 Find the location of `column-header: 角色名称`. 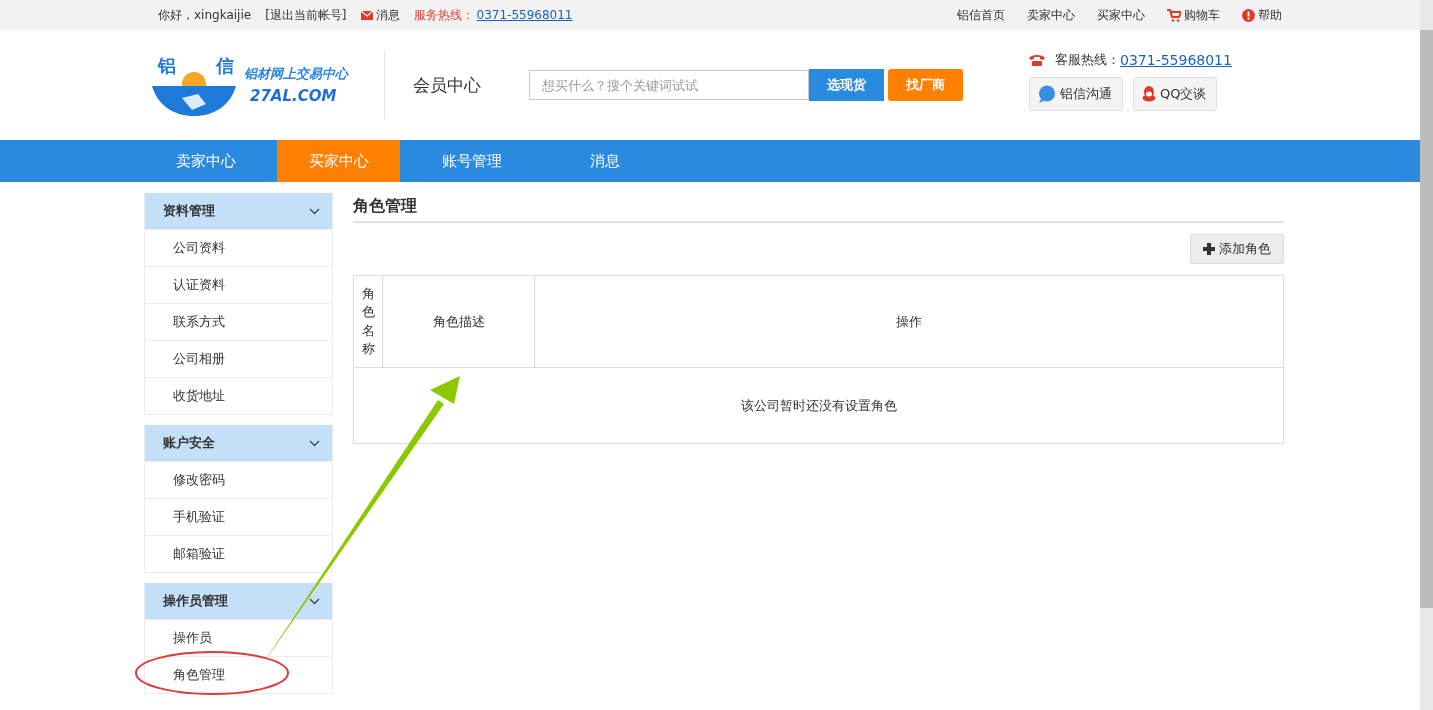

column-header: 角色名称 is located at coordinates (368, 321).